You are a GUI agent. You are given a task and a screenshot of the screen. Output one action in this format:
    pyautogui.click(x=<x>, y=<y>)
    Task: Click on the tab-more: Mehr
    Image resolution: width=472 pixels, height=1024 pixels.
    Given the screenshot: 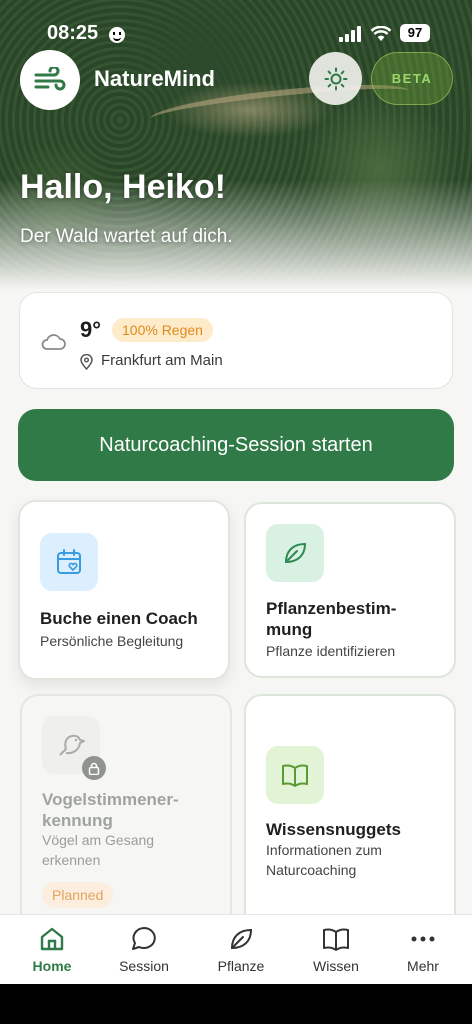 What is the action you would take?
    pyautogui.click(x=423, y=950)
    